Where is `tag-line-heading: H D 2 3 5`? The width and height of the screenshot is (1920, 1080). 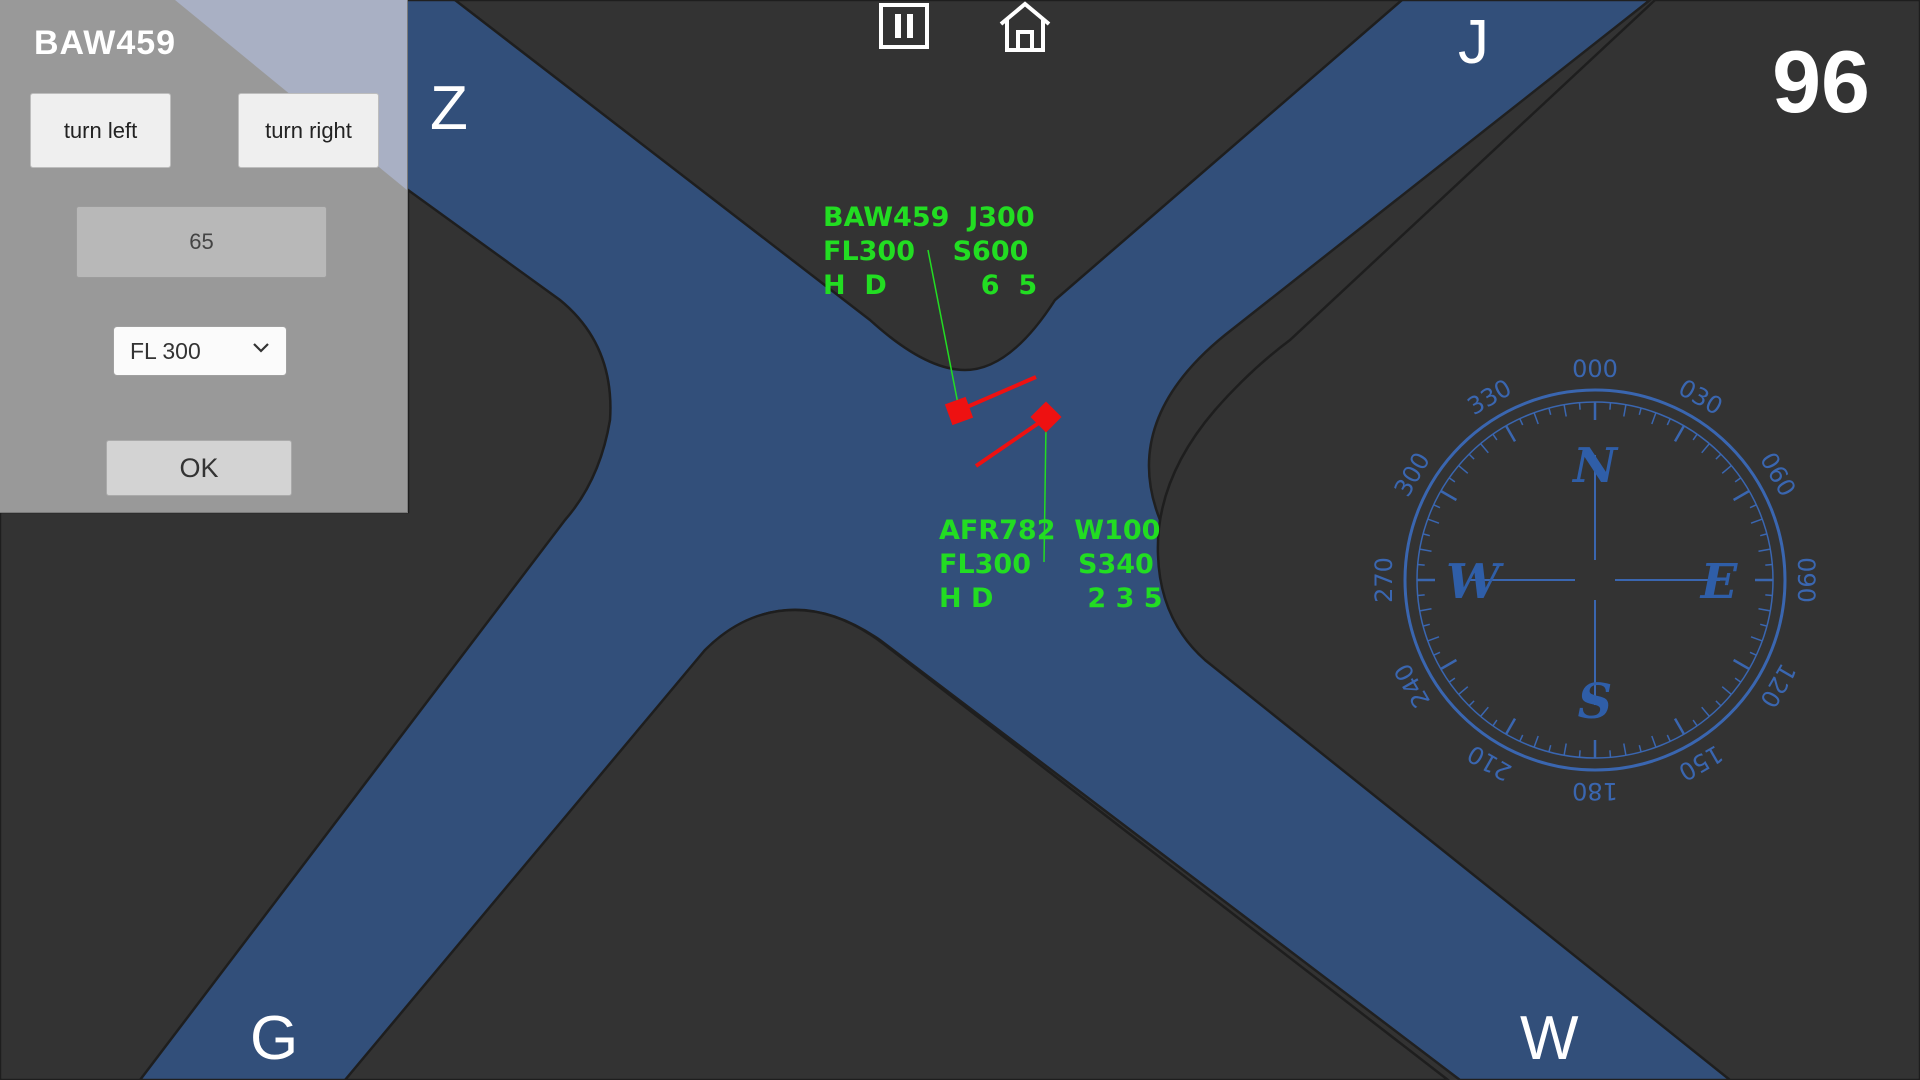 tag-line-heading: H D 2 3 5 is located at coordinates (1051, 598).